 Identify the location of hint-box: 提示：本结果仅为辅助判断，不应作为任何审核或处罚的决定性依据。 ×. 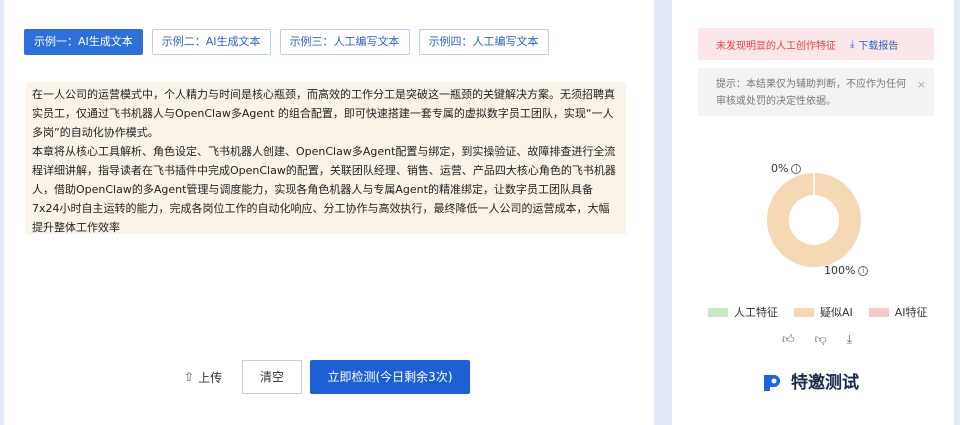
(816, 92).